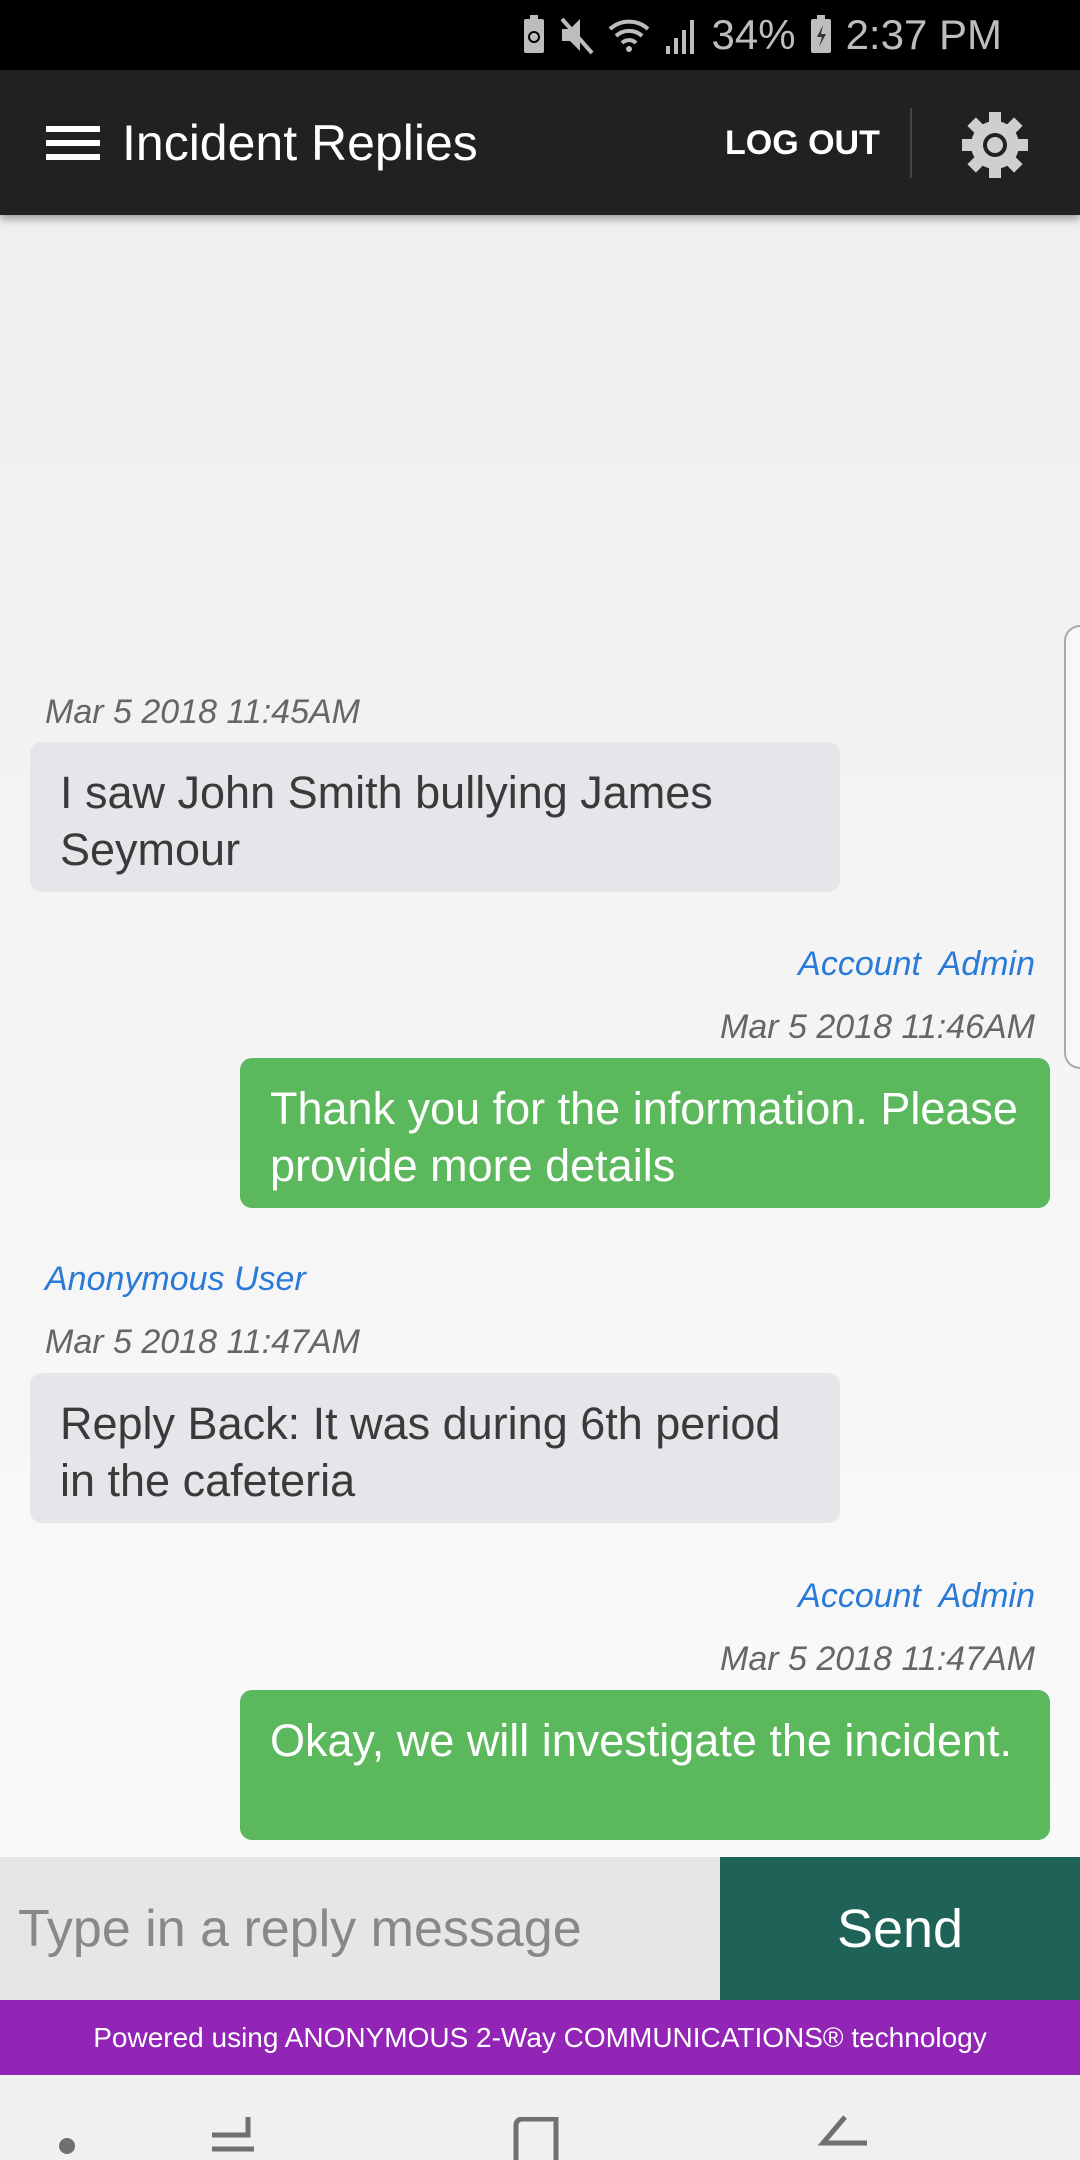 The image size is (1080, 2160). Describe the element at coordinates (995, 145) in the screenshot. I see `gear-icon` at that location.